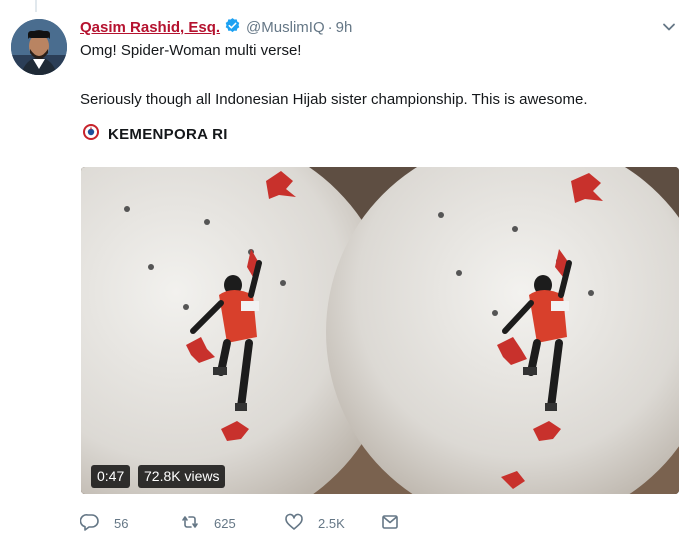  I want to click on tweet-header: Qasim Rashid, Esq. @MuslimIQ · 9h, so click(216, 27).